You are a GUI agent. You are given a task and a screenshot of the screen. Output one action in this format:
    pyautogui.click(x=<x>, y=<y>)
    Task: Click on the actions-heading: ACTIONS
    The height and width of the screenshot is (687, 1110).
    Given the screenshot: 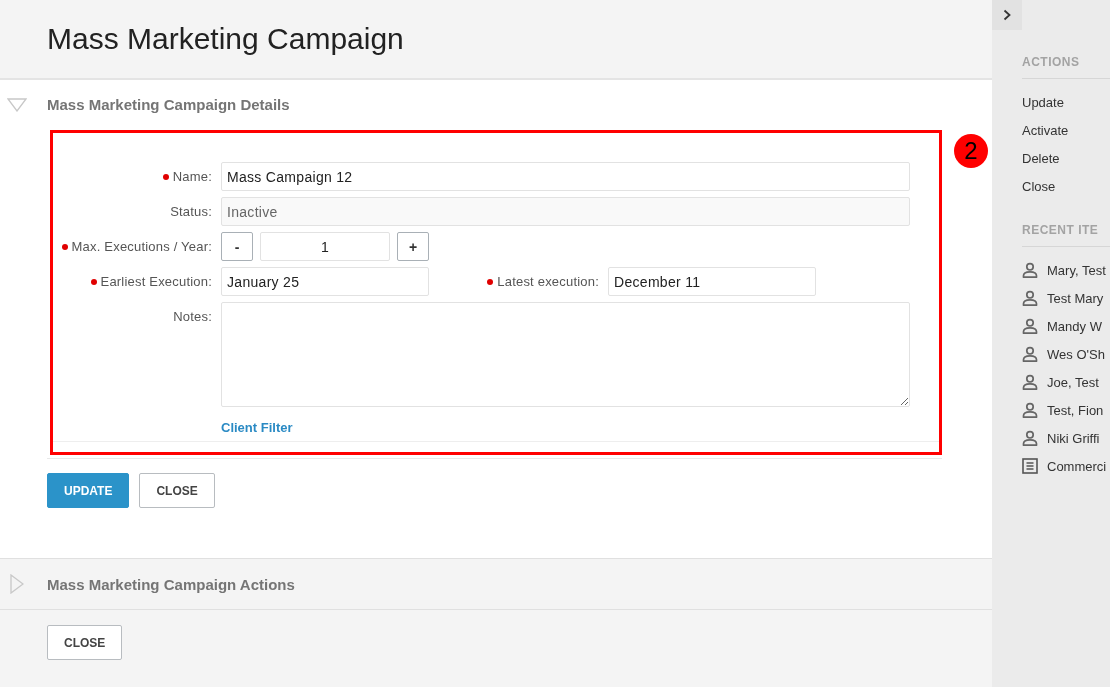 What is the action you would take?
    pyautogui.click(x=1066, y=66)
    